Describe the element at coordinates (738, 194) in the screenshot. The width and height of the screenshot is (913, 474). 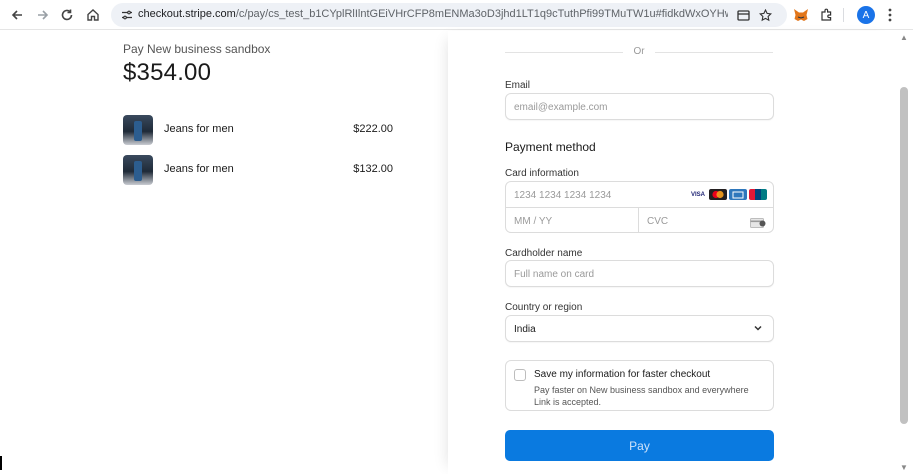
I see `amex-icon` at that location.